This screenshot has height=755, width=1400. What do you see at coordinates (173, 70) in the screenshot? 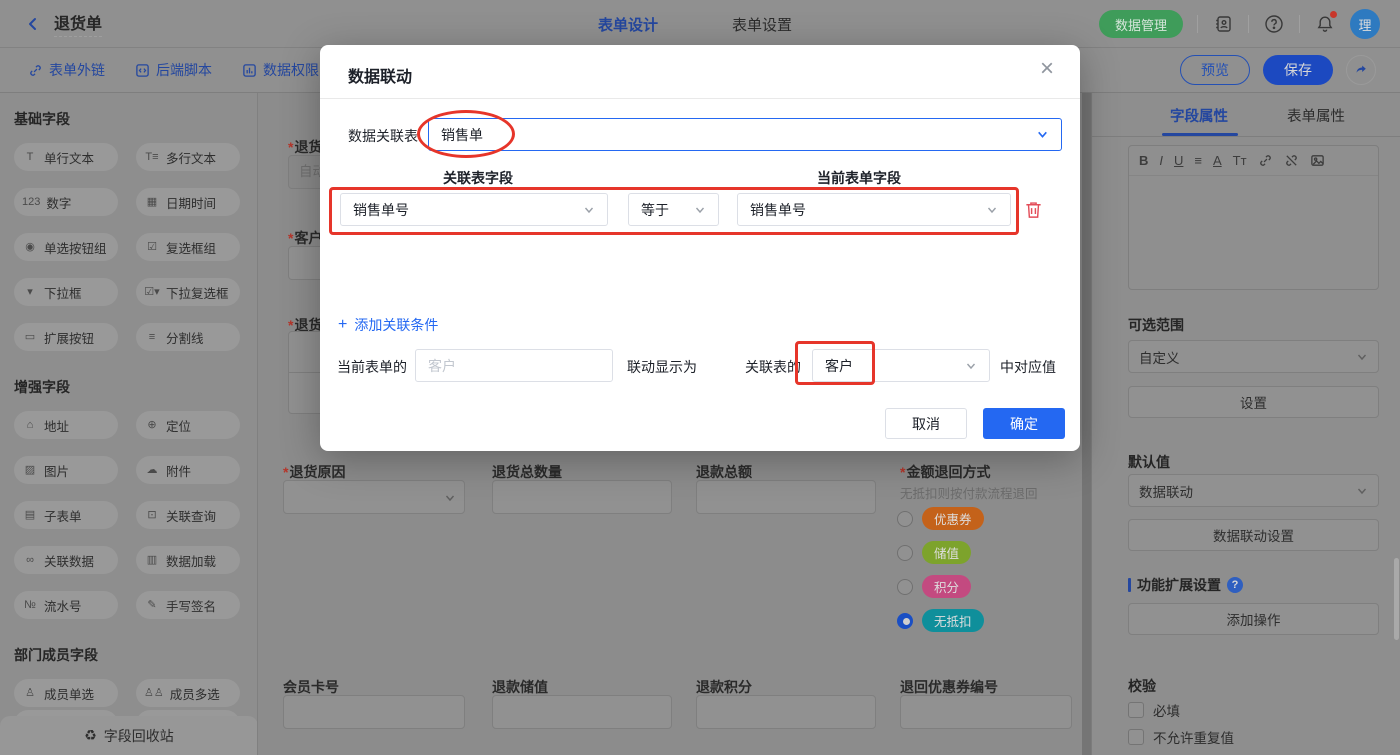
I see `toolbar-link-backend-script: 后端脚本` at bounding box center [173, 70].